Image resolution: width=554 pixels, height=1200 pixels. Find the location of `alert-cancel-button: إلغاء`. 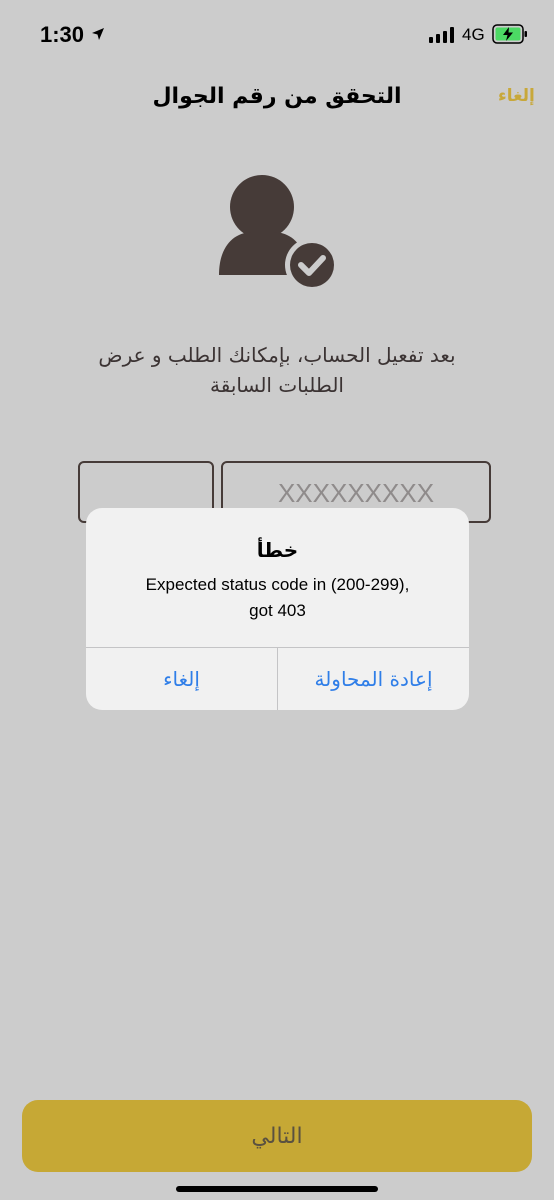

alert-cancel-button: إلغاء is located at coordinates (181, 679).